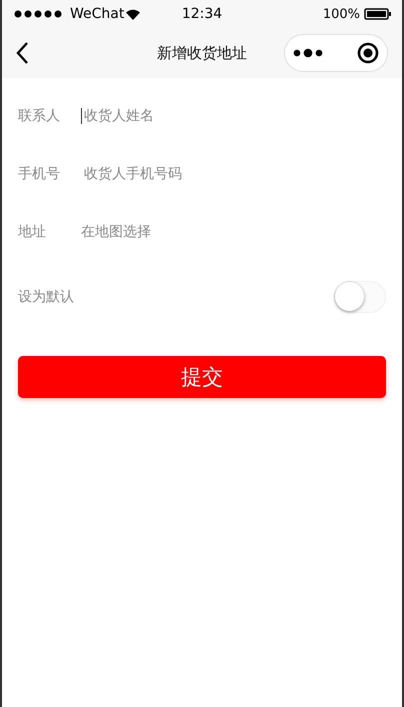 This screenshot has width=404, height=707. Describe the element at coordinates (133, 14) in the screenshot. I see `wifi-icon` at that location.